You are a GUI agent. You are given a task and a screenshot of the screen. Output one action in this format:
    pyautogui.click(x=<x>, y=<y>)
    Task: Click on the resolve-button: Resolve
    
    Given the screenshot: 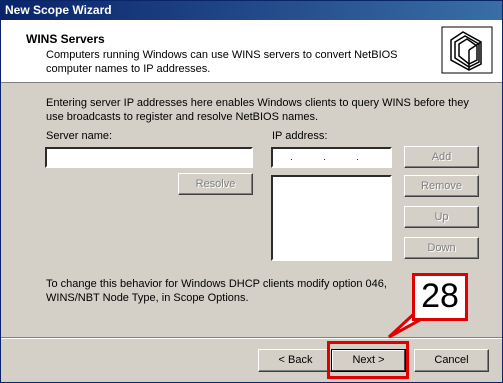 What is the action you would take?
    pyautogui.click(x=215, y=184)
    